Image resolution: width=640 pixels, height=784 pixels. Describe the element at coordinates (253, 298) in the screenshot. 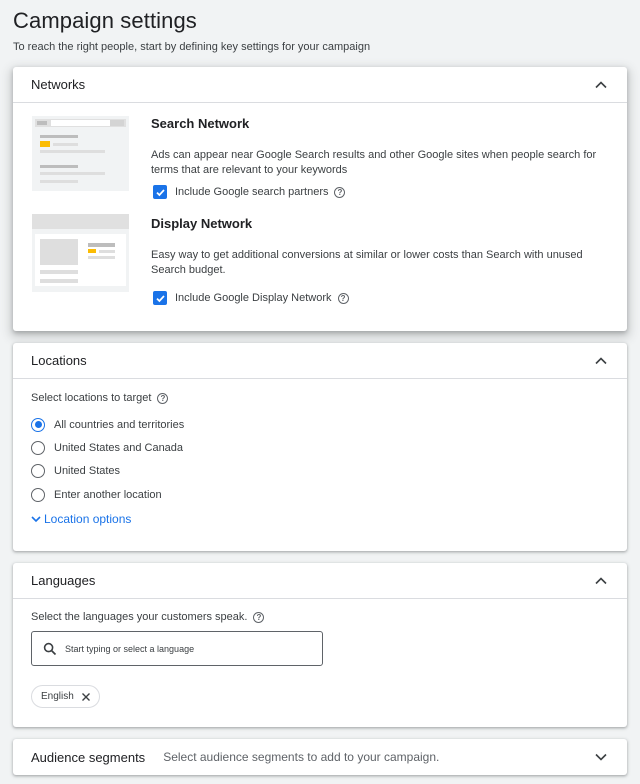

I see `display-network-label: Include Google Display Network` at that location.